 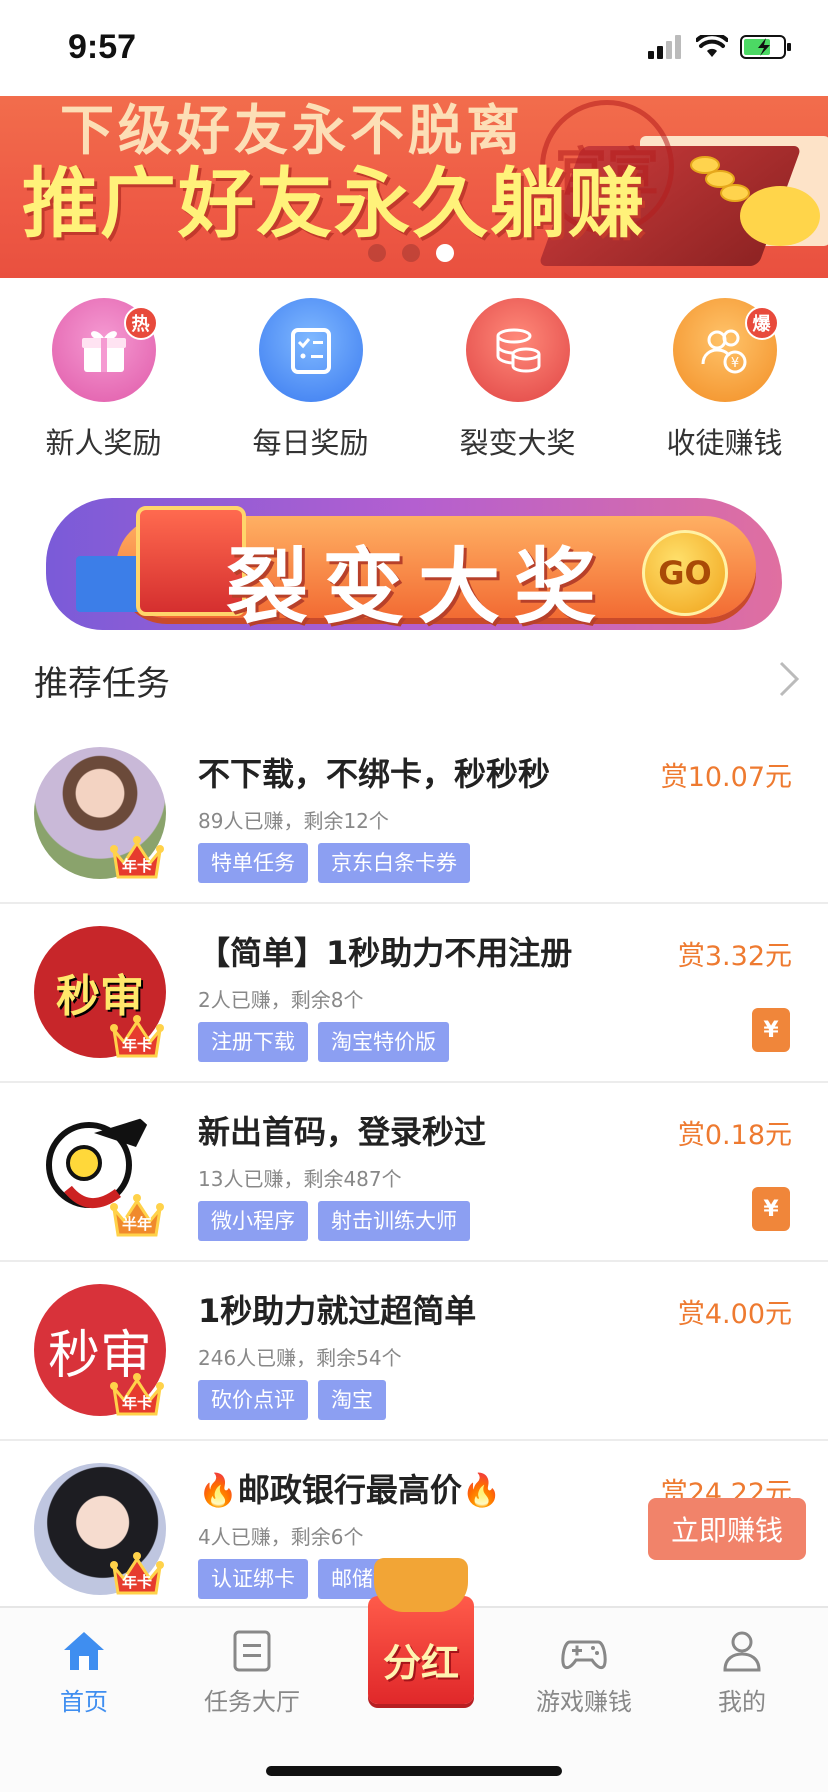 I want to click on go-button: GO, so click(x=685, y=573).